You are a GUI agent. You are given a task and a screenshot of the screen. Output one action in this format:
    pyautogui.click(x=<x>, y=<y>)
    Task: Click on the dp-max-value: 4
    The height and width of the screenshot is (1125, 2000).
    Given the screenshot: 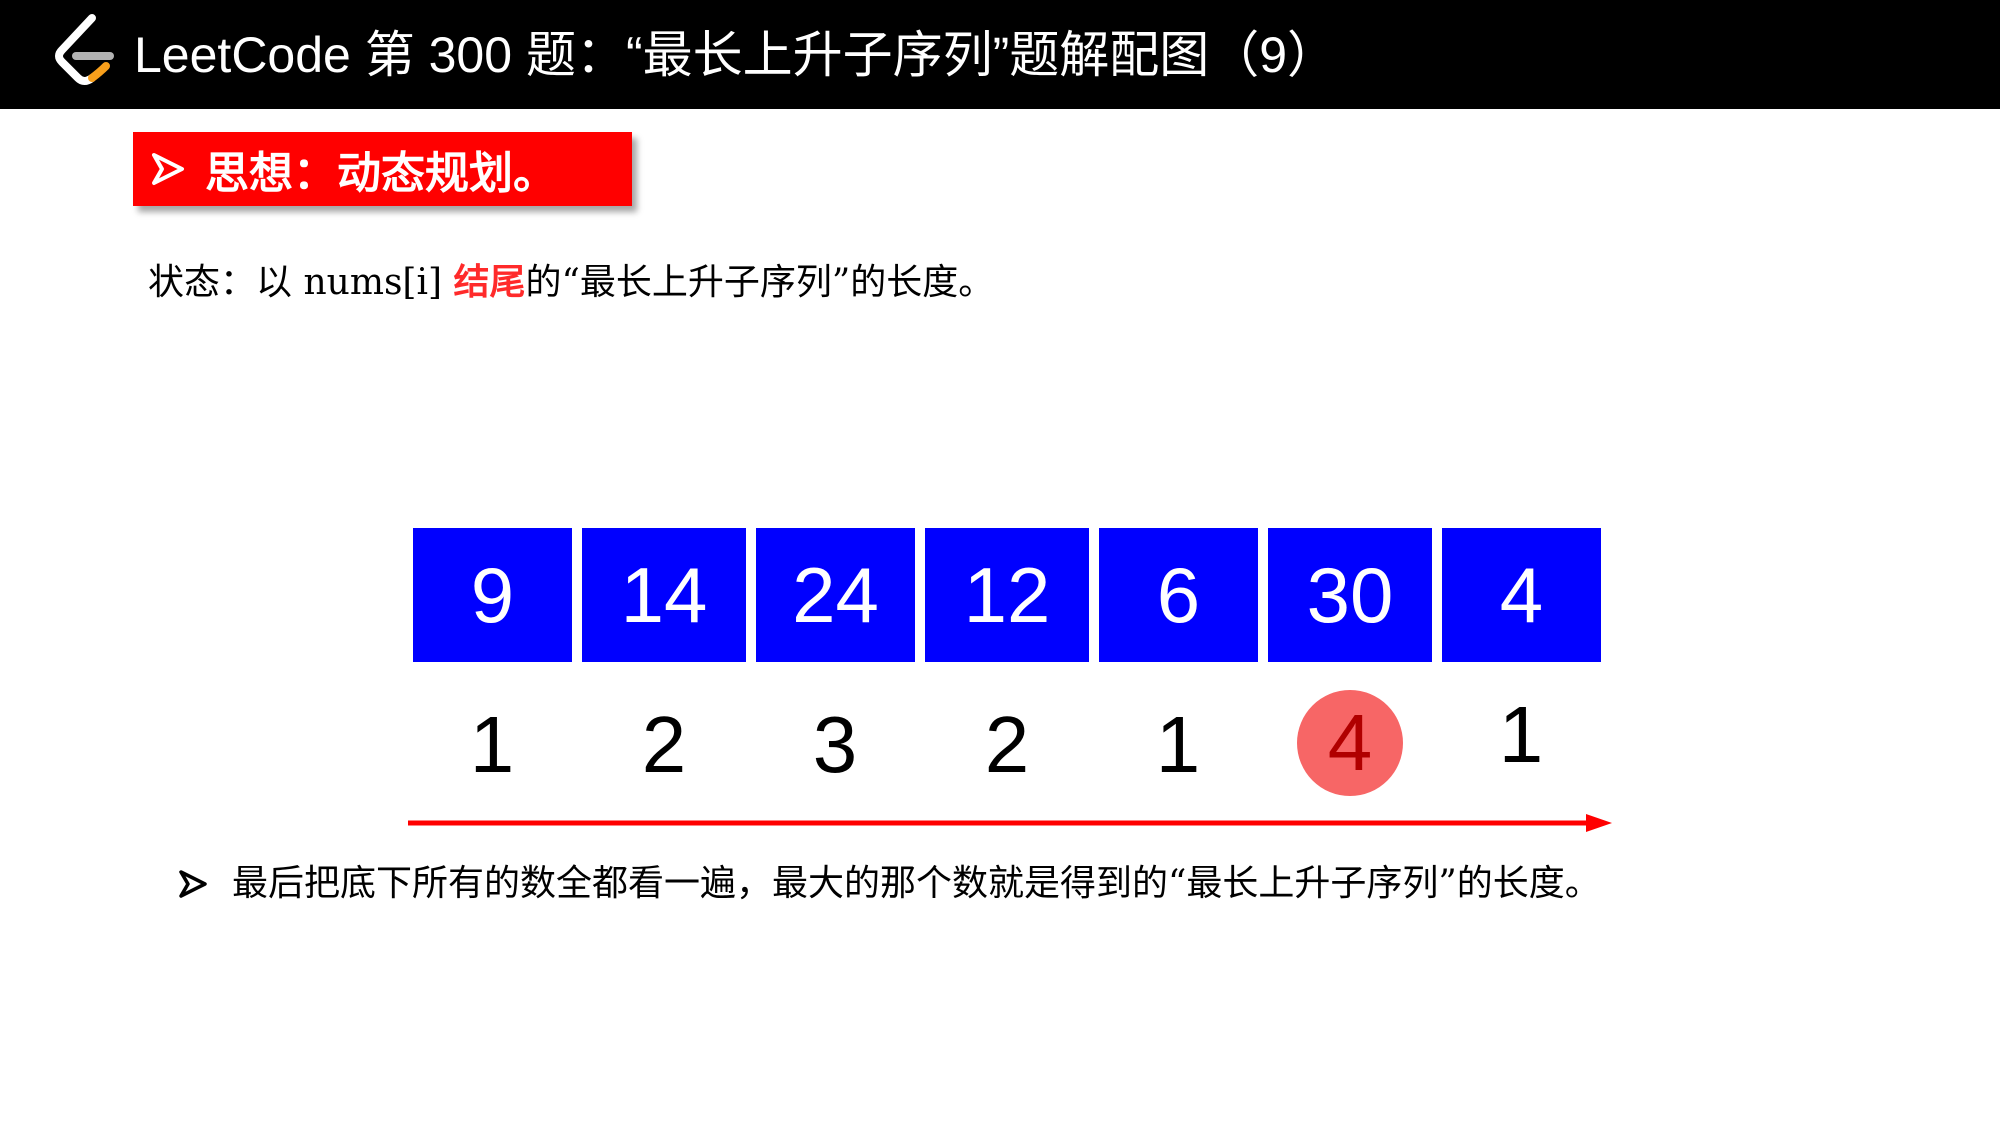 What is the action you would take?
    pyautogui.click(x=1350, y=743)
    